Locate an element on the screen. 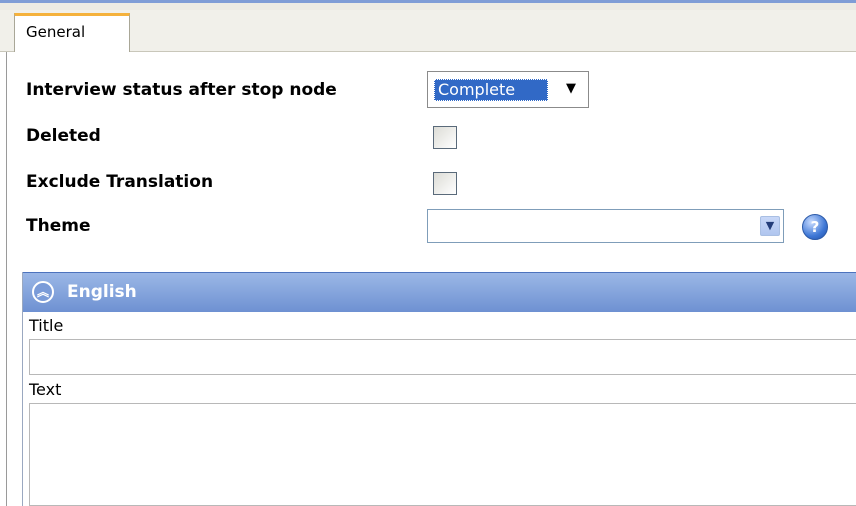 This screenshot has height=506, width=856. interview-status-value: Complete is located at coordinates (491, 90).